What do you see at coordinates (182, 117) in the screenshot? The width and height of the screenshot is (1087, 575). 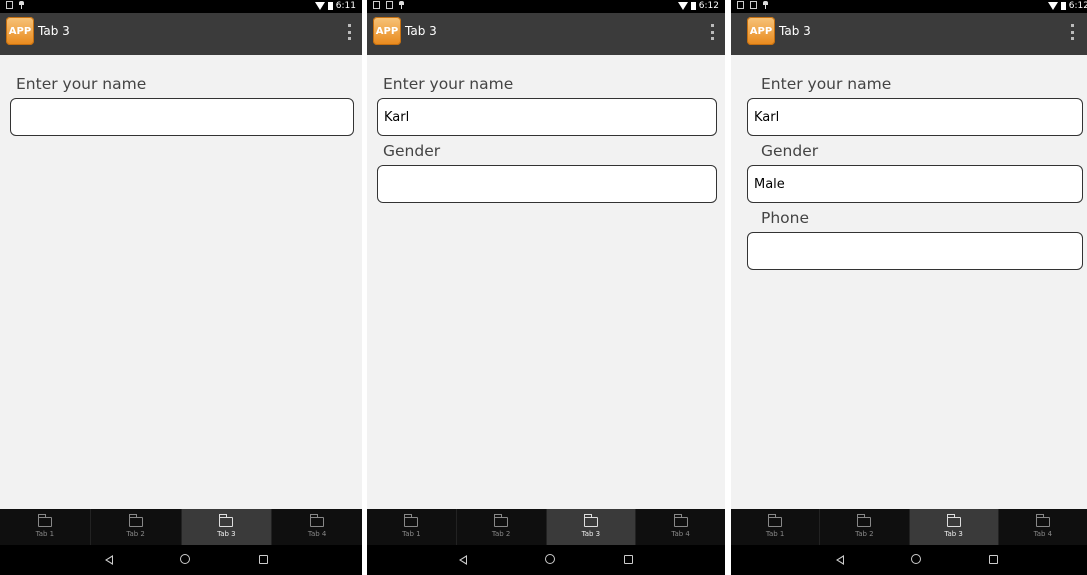 I see `name-input` at bounding box center [182, 117].